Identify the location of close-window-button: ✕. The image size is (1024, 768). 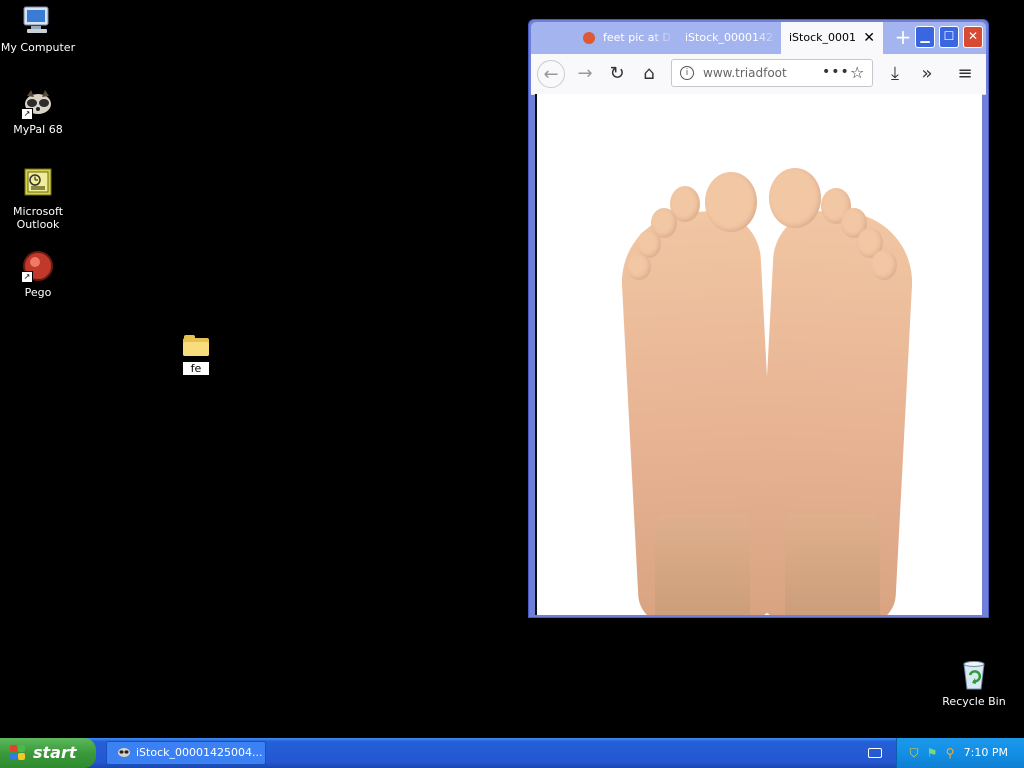
(973, 37).